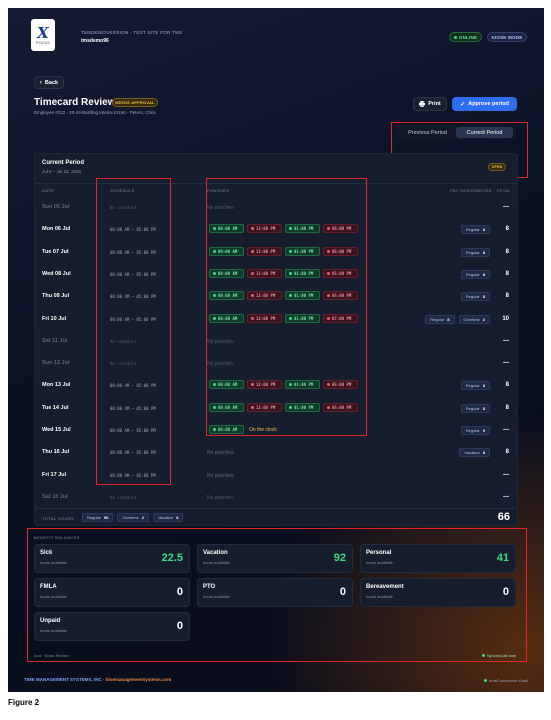 The width and height of the screenshot is (551, 720). Describe the element at coordinates (48, 190) in the screenshot. I see `col-date-header: DATE` at that location.